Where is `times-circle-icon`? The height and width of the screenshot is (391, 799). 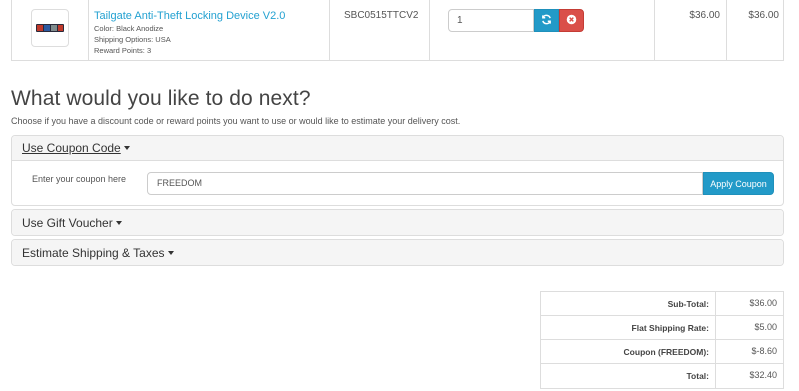 times-circle-icon is located at coordinates (571, 21).